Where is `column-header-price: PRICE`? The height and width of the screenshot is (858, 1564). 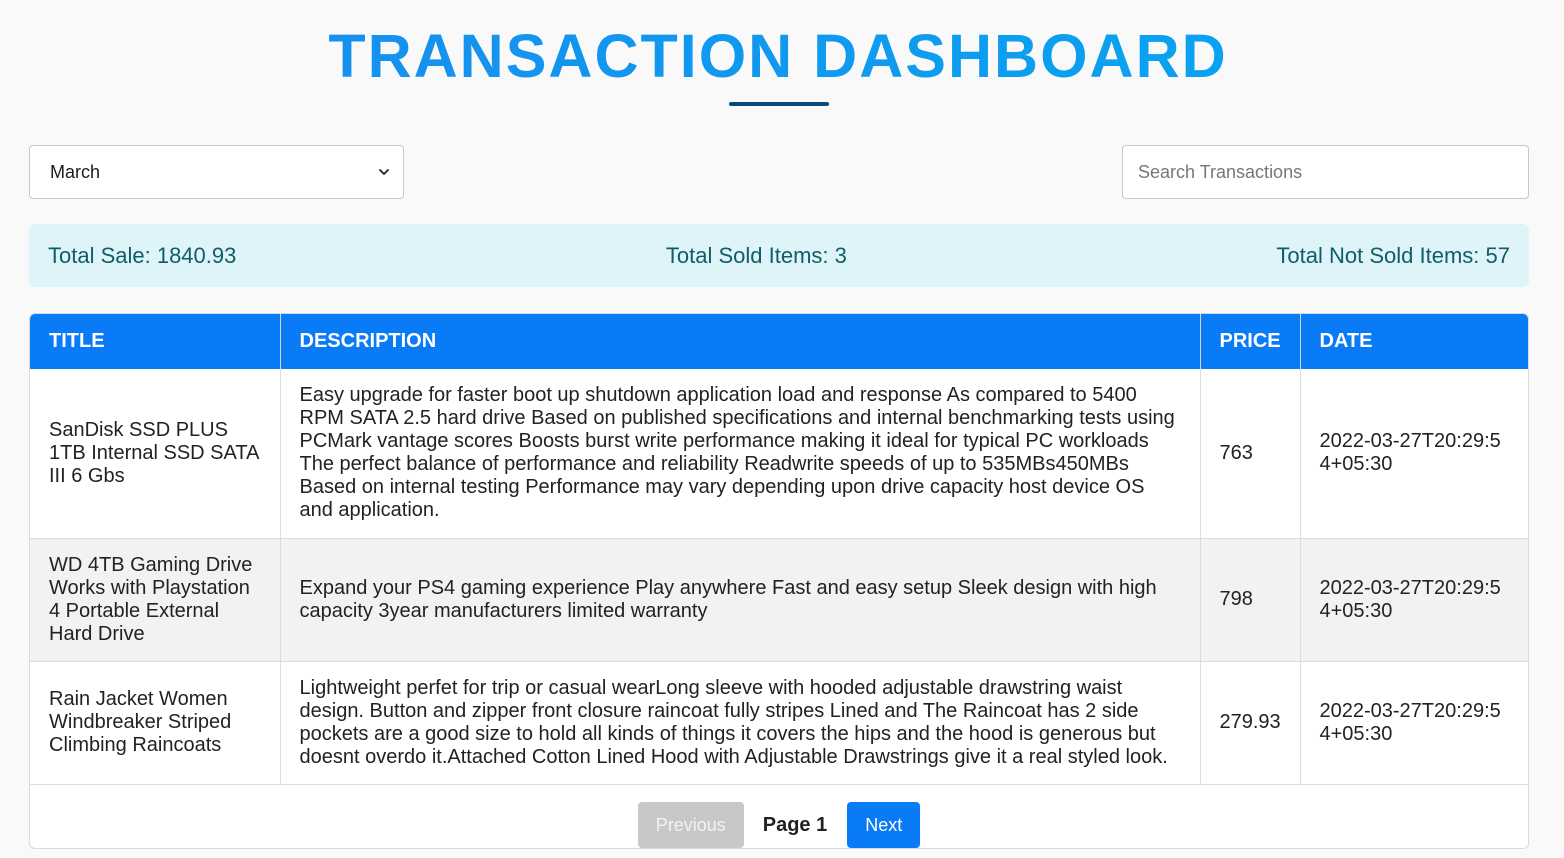 column-header-price: PRICE is located at coordinates (1250, 341).